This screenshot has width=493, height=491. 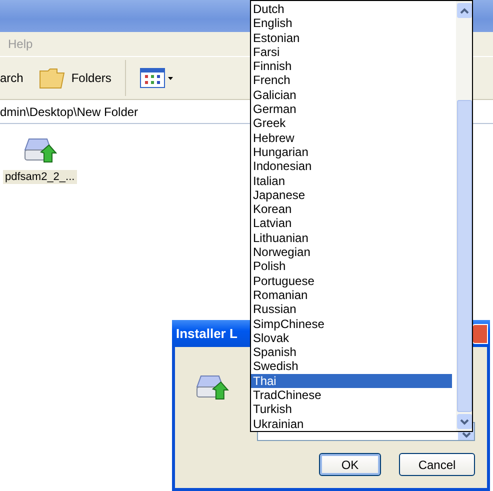 I want to click on dialog-title: Installer L, so click(x=207, y=333).